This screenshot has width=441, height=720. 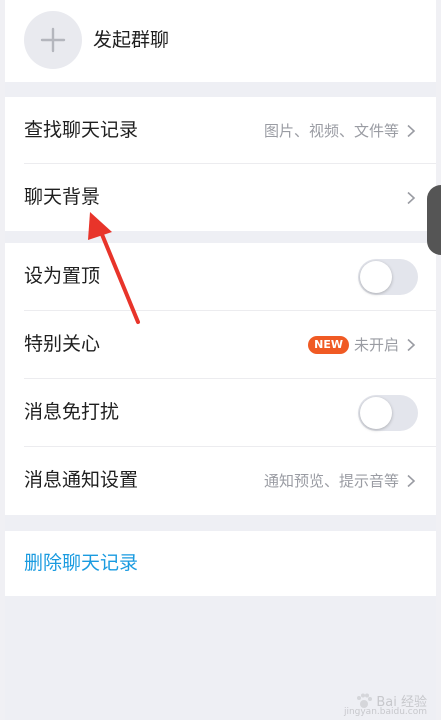 What do you see at coordinates (220, 480) in the screenshot?
I see `notification-settings-row: 消息通知设置 通知预览、提示音等` at bounding box center [220, 480].